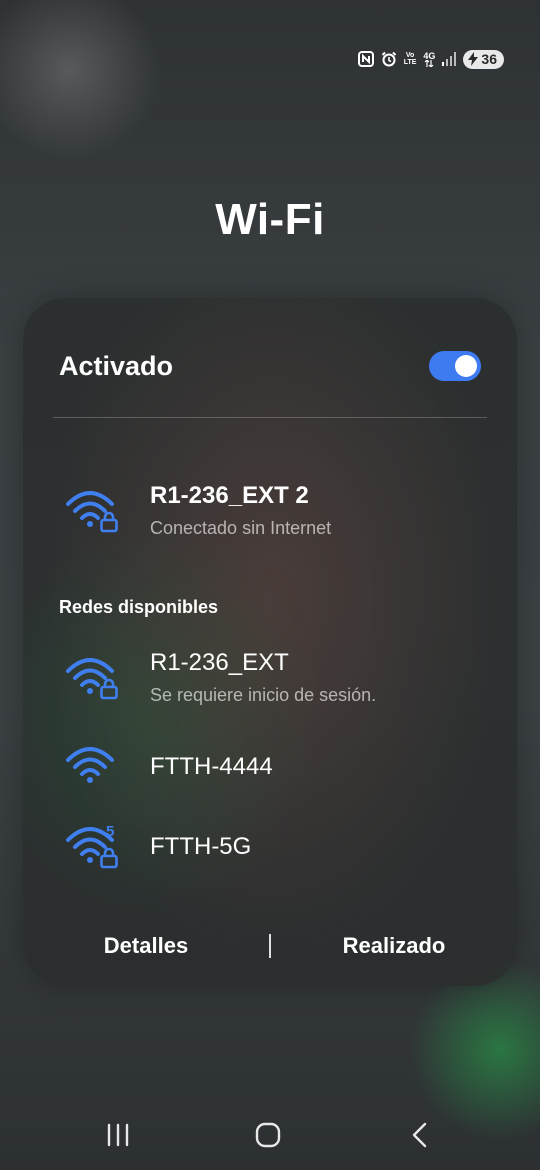 Image resolution: width=540 pixels, height=1170 pixels. I want to click on switch-knob, so click(466, 366).